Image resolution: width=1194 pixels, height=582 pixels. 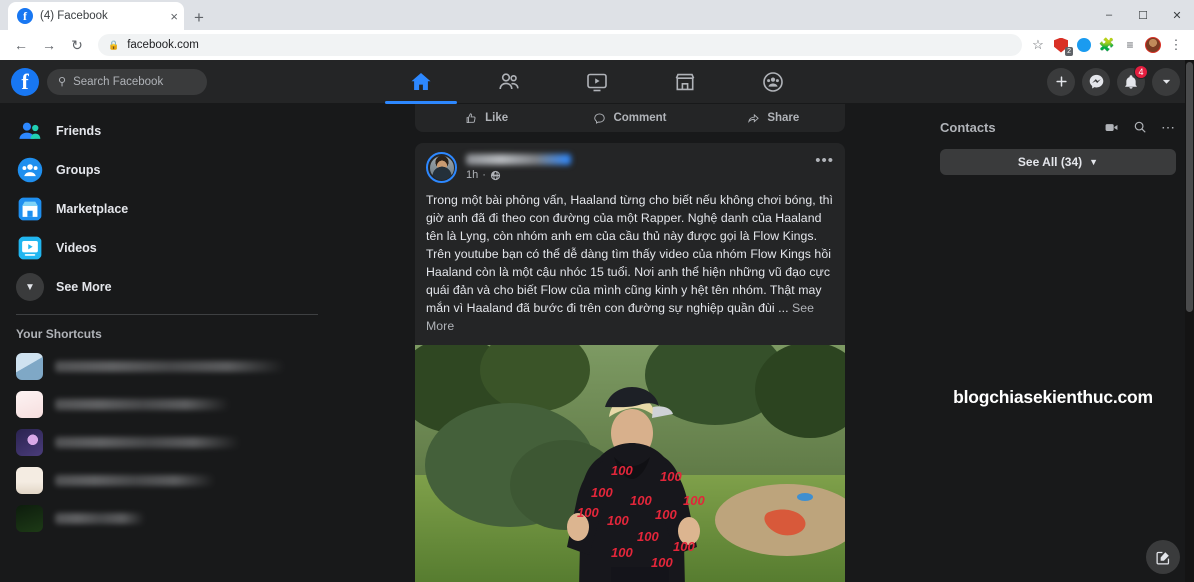 I want to click on sidebar-item-friends: Friends, so click(x=170, y=131).